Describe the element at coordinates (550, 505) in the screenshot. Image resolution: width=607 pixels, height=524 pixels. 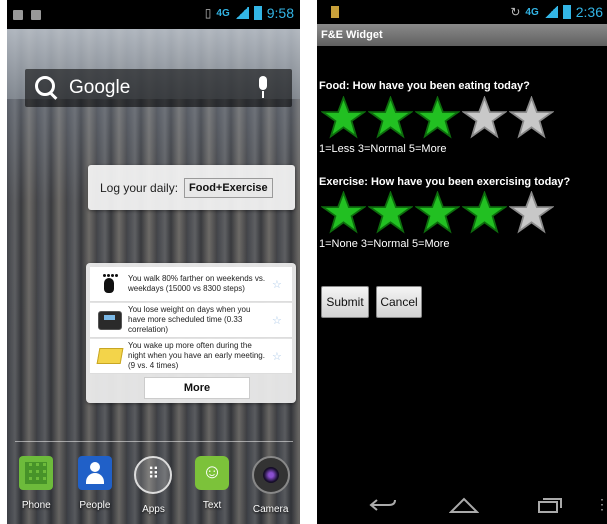
I see `recent-apps-icon` at that location.